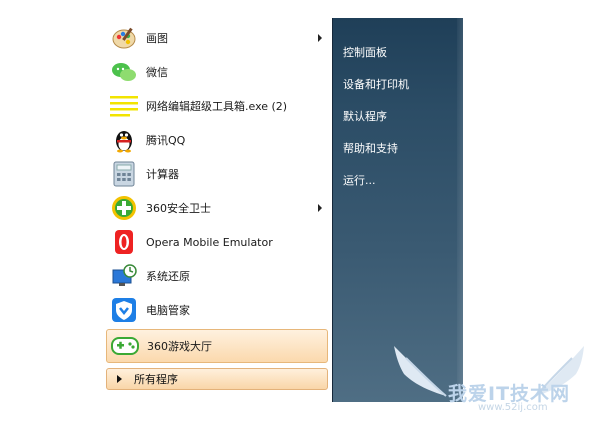 The height and width of the screenshot is (424, 600). Describe the element at coordinates (124, 38) in the screenshot. I see `paint-icon` at that location.